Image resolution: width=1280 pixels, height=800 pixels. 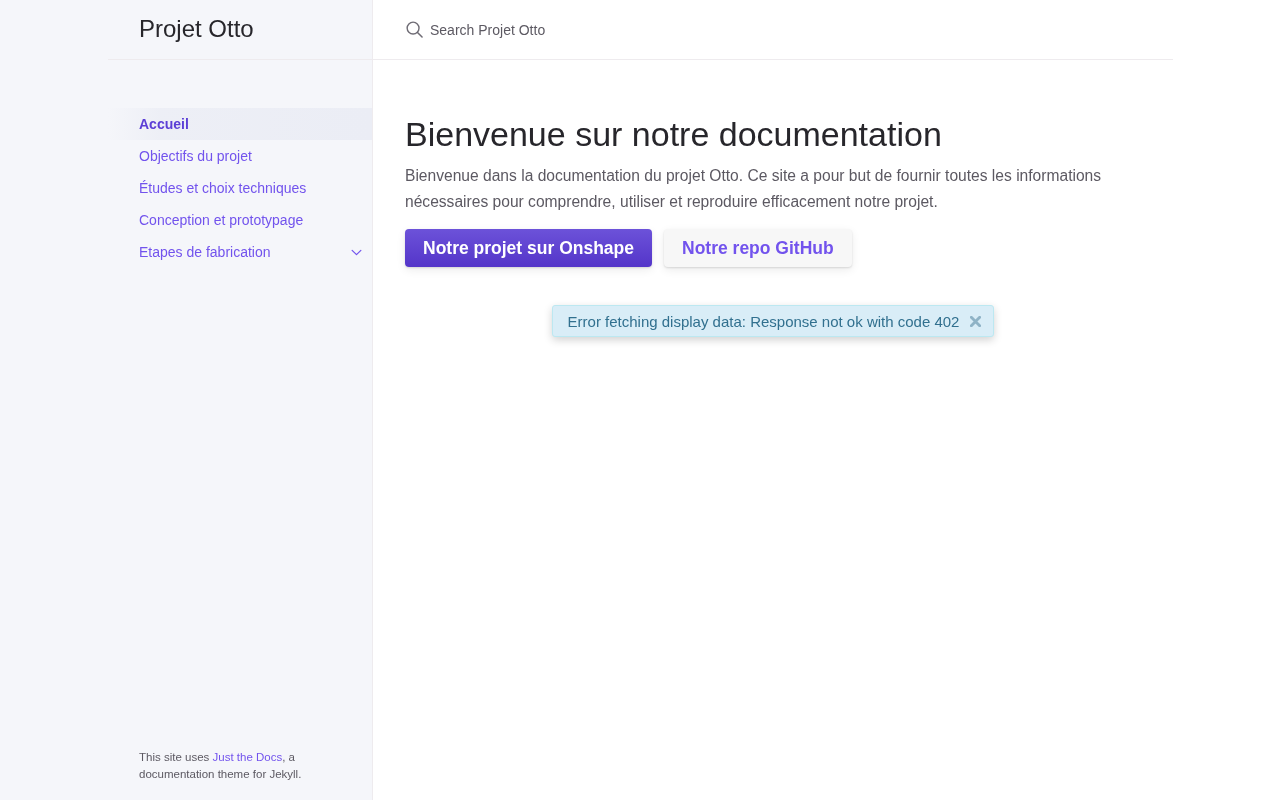 What do you see at coordinates (763, 321) in the screenshot?
I see `alert-message: Error fetching display data: Response not ok with code 402` at bounding box center [763, 321].